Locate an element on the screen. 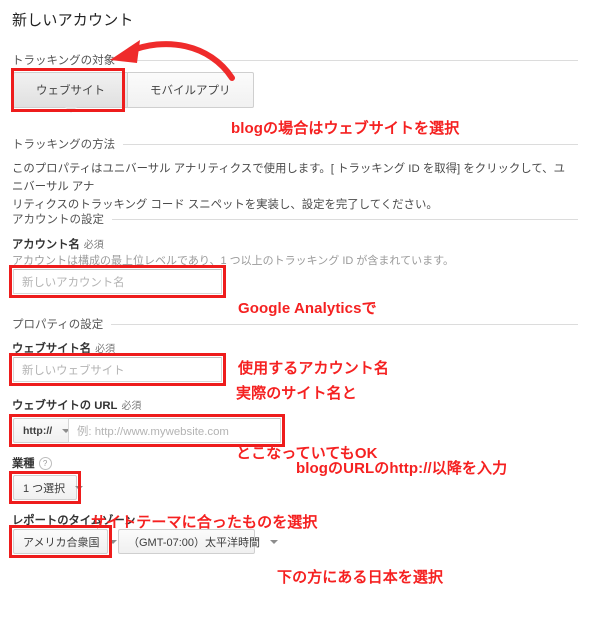  section-heading-property-settings-label: プロパティの設定 is located at coordinates (58, 325).